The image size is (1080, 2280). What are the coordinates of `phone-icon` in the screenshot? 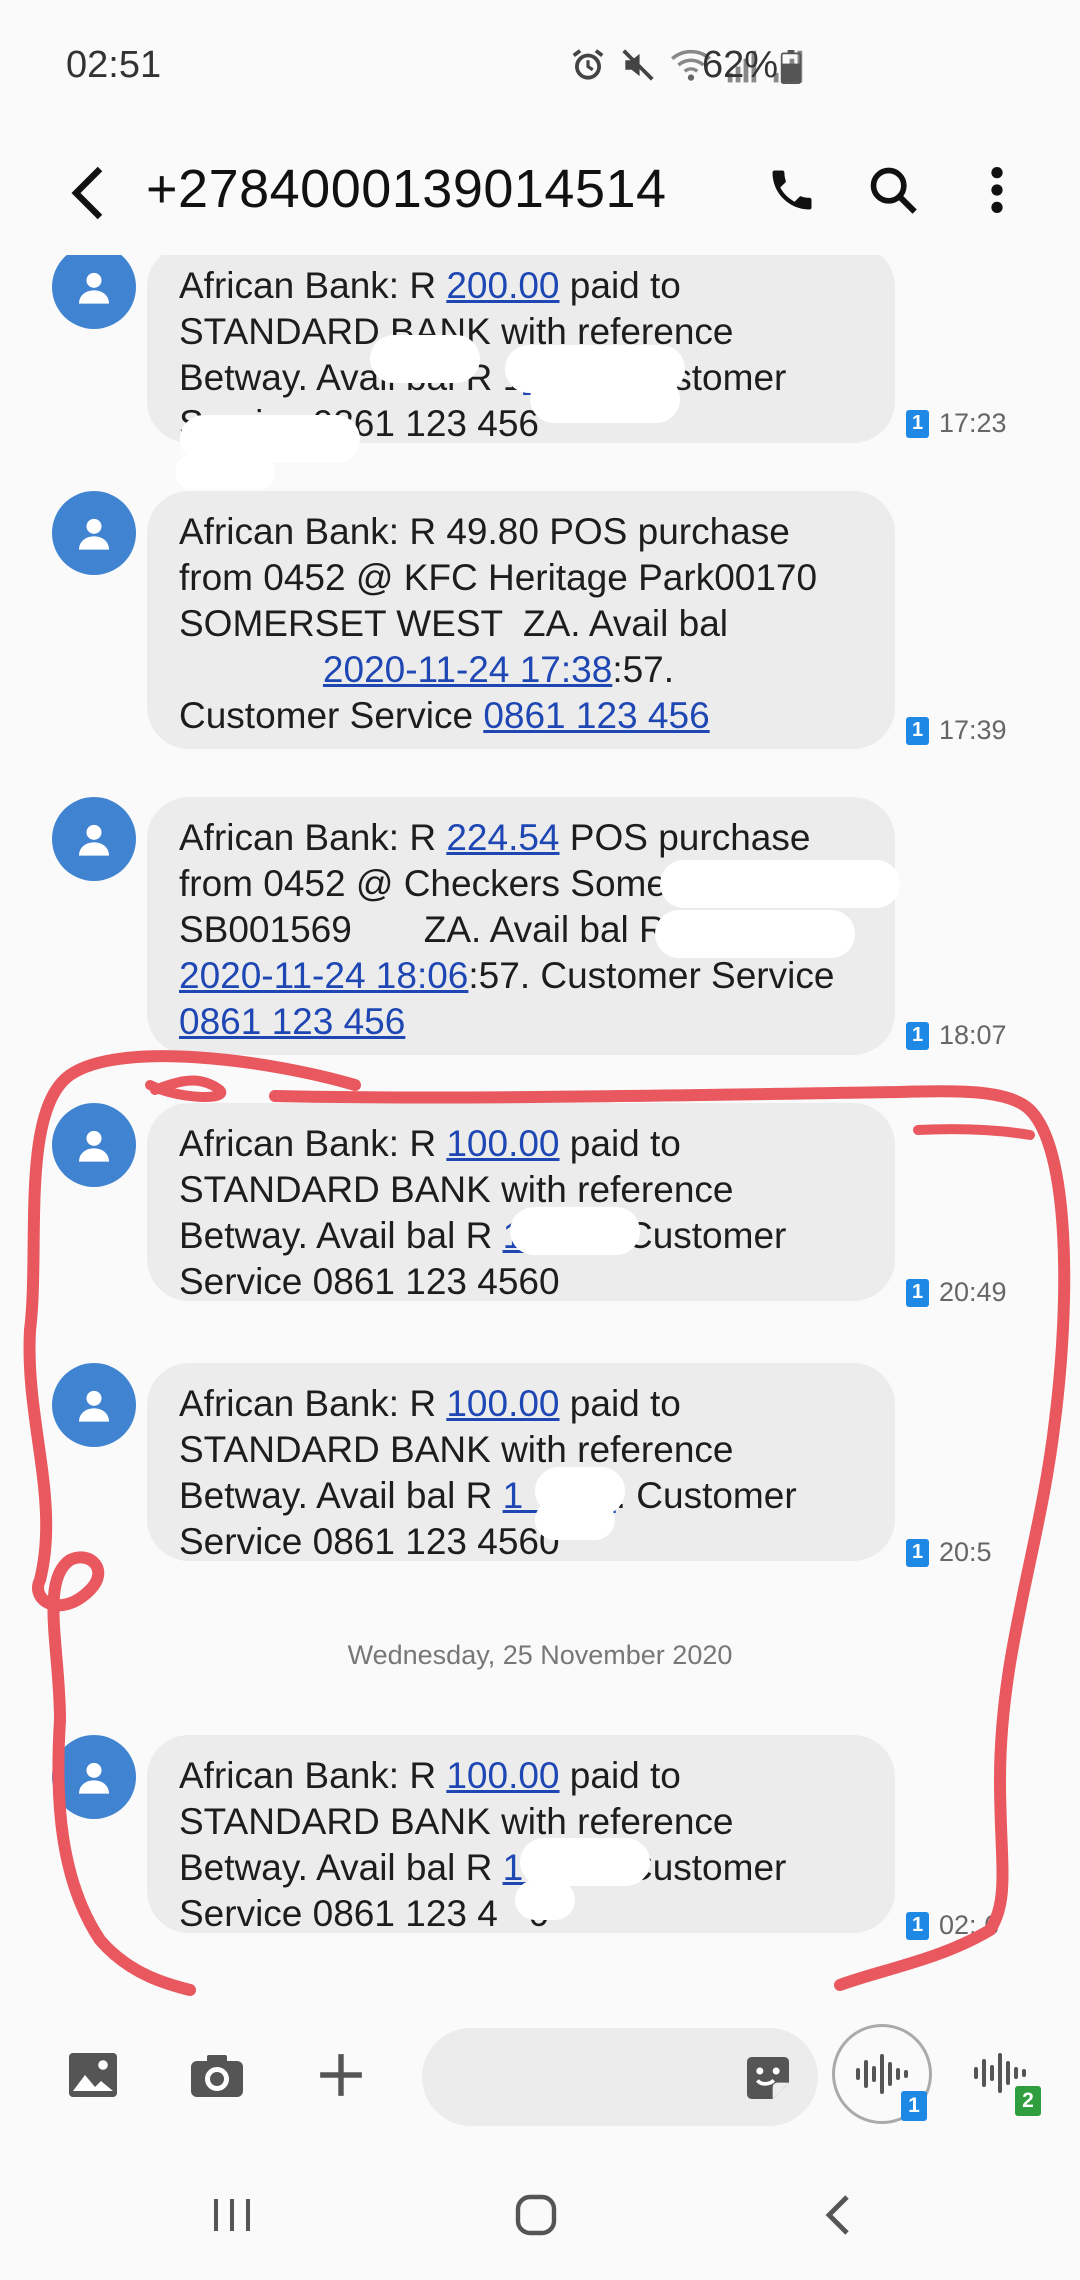 It's located at (792, 190).